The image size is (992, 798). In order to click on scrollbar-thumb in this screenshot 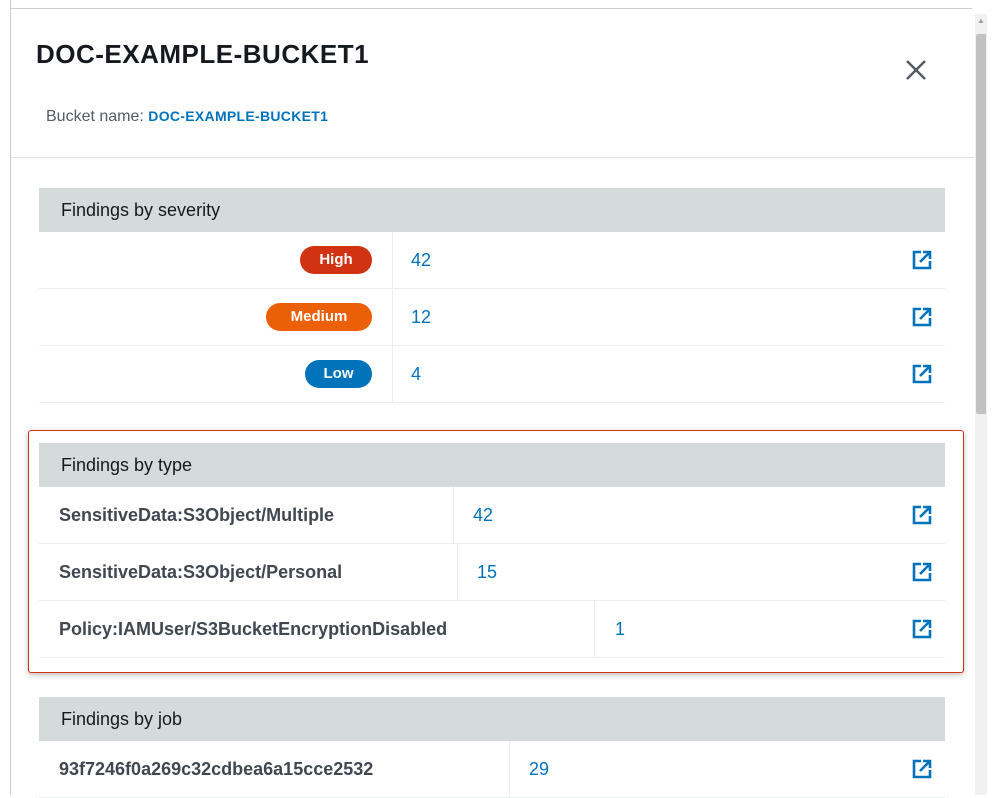, I will do `click(981, 224)`.